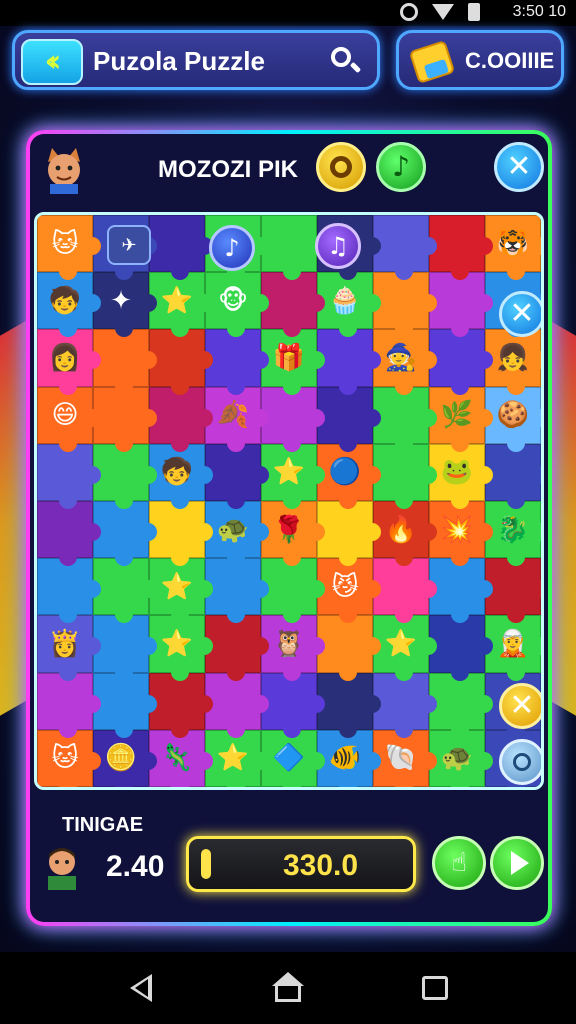 Image resolution: width=576 pixels, height=1024 pixels. What do you see at coordinates (141, 988) in the screenshot?
I see `nav-back-icon` at bounding box center [141, 988].